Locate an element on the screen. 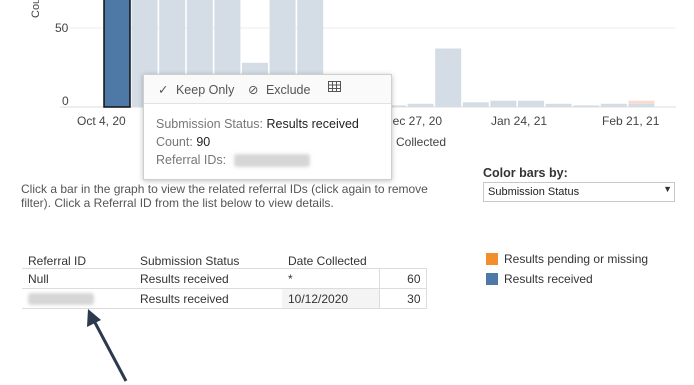  view-data-button is located at coordinates (334, 88).